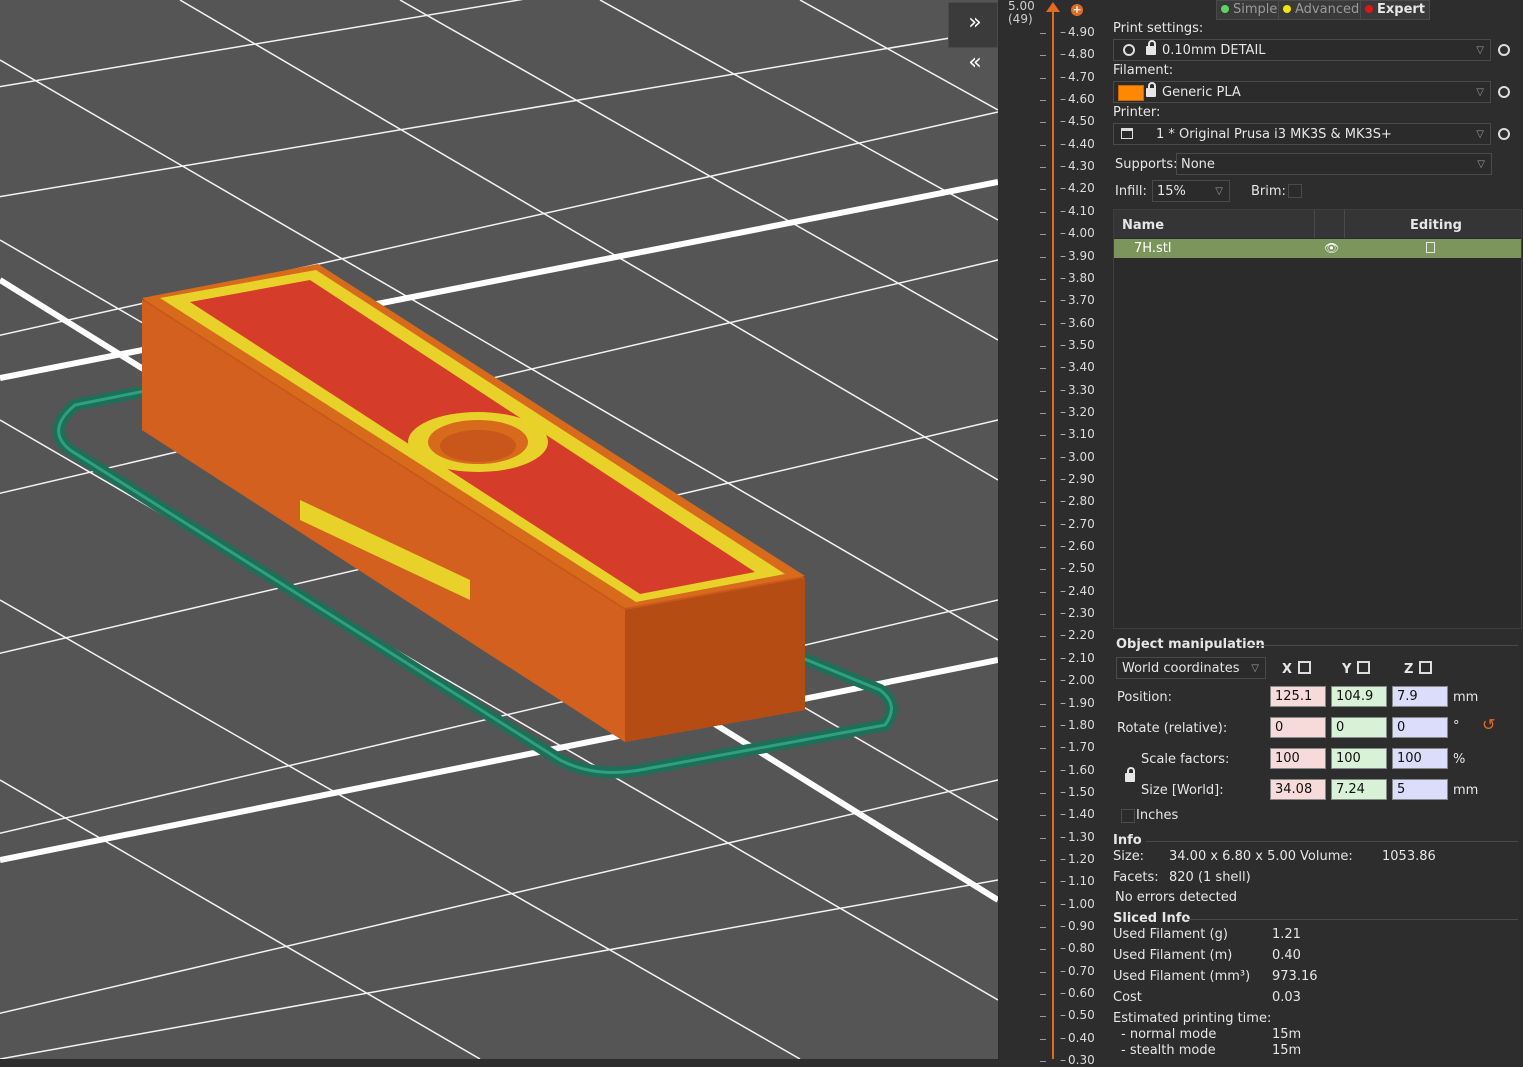 The width and height of the screenshot is (1523, 1067). What do you see at coordinates (1420, 696) in the screenshot?
I see `position-z-input: 7.9` at bounding box center [1420, 696].